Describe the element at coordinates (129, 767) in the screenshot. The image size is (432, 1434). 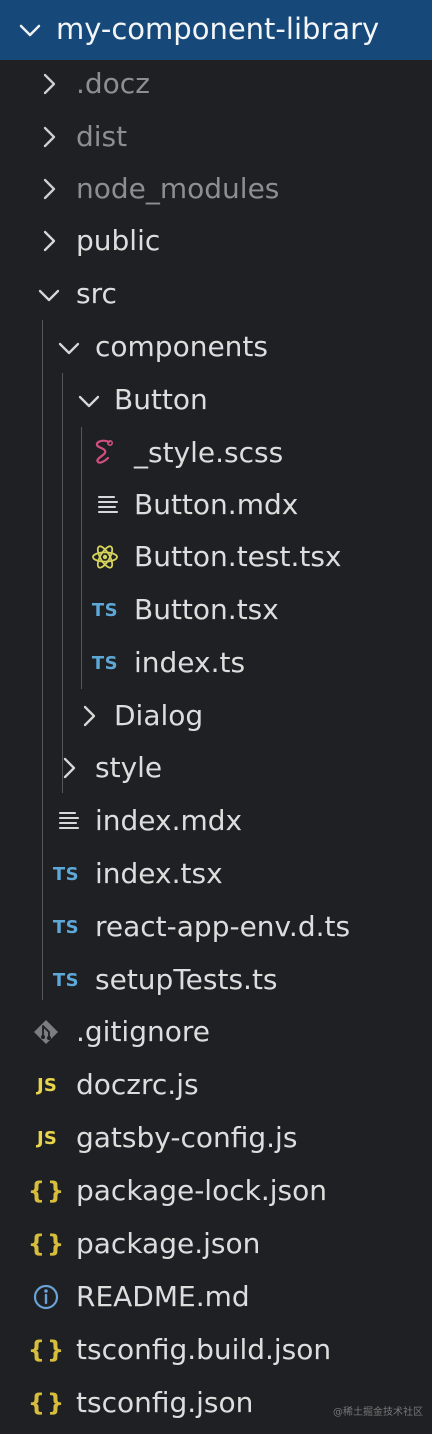
I see `folder-label-style: style` at that location.